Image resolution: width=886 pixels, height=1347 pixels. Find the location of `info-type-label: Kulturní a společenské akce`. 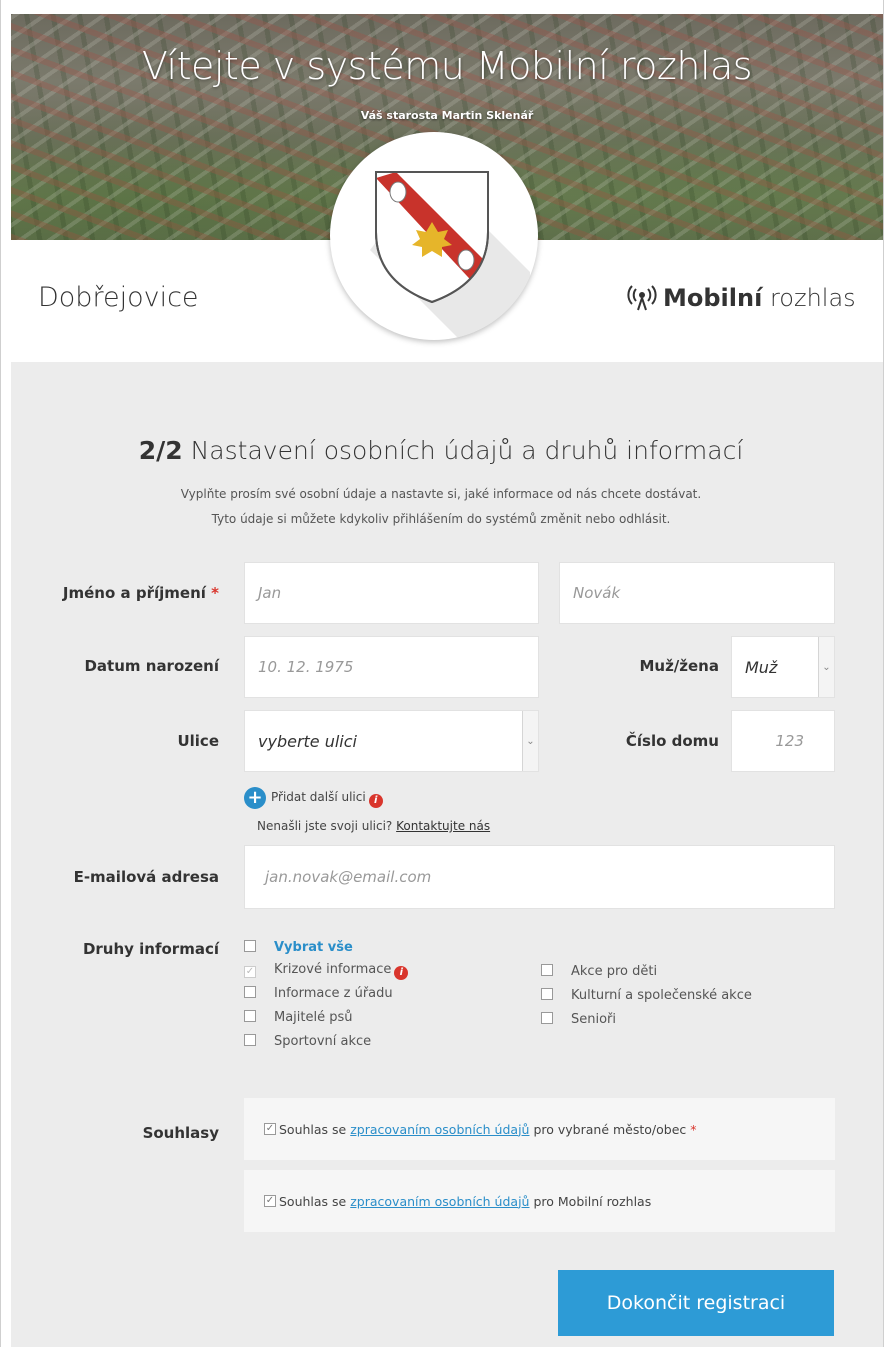

info-type-label: Kulturní a společenské akce is located at coordinates (661, 995).